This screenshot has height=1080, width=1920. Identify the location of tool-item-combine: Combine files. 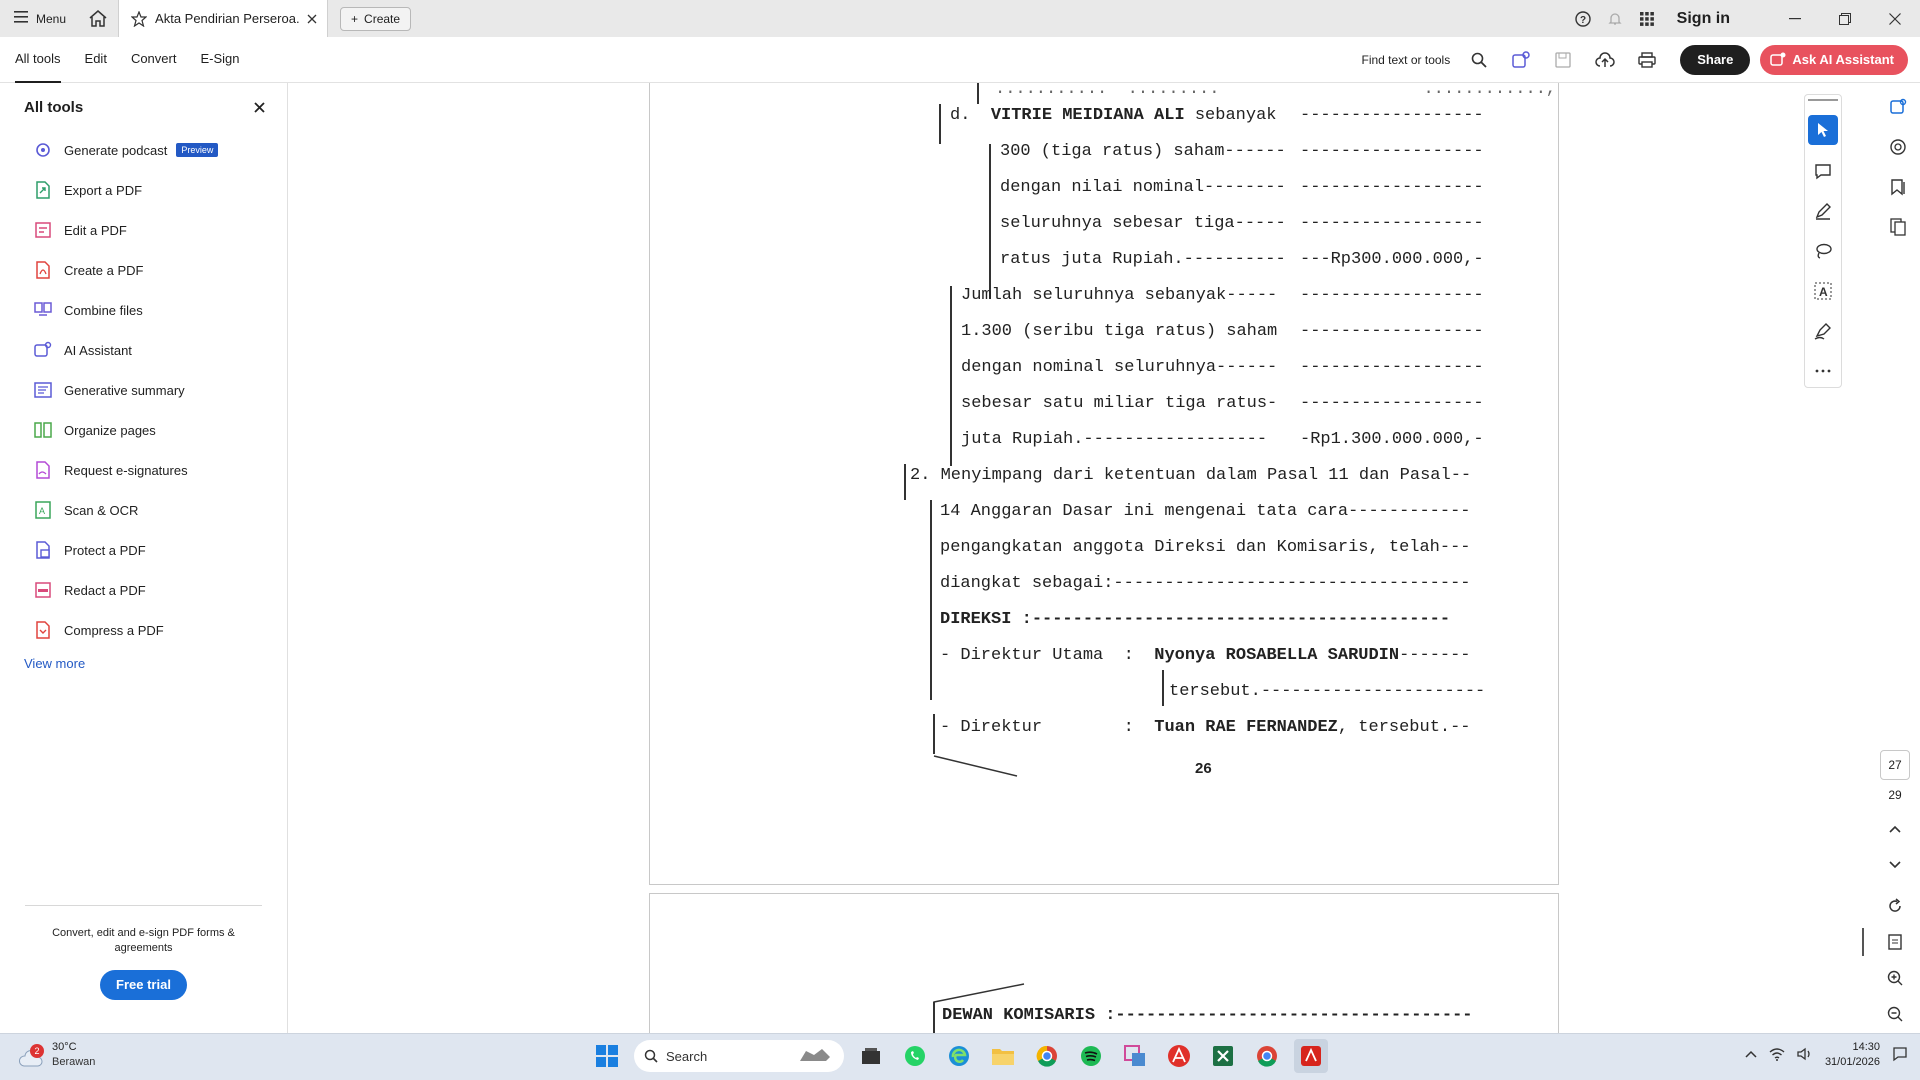
(143, 310).